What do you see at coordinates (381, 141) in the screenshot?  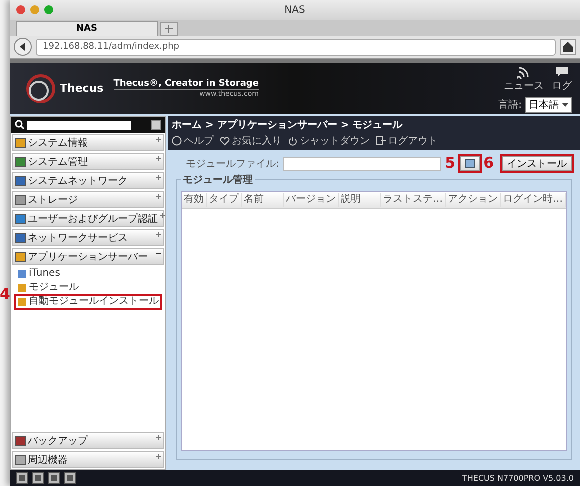 I see `logout-icon` at bounding box center [381, 141].